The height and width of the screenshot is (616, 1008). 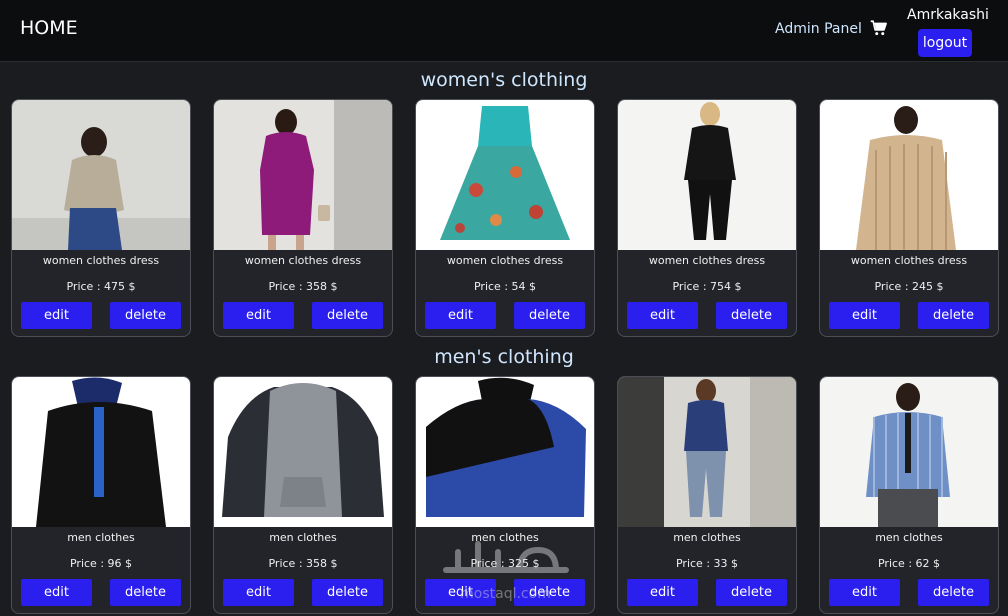 I want to click on home-link: HOME, so click(x=49, y=28).